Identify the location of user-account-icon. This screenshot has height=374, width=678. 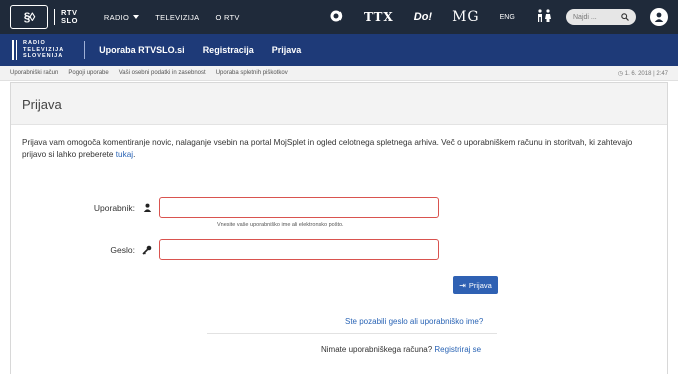
(659, 17).